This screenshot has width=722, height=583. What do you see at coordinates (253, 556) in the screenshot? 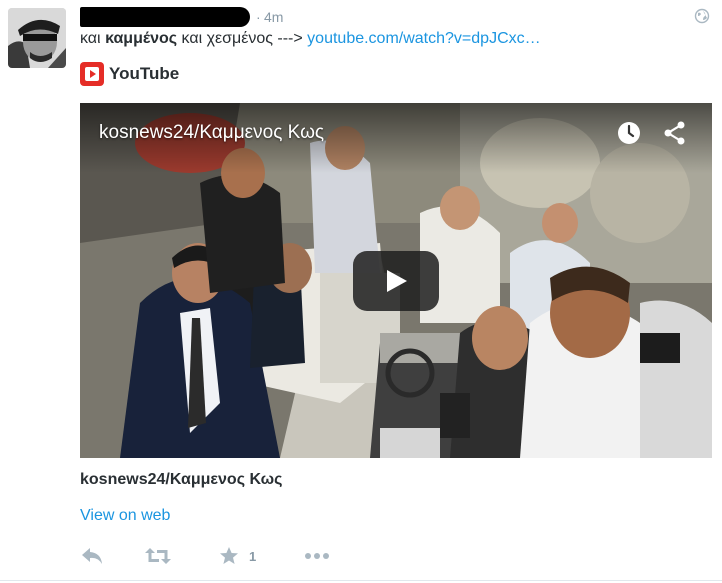
I see `favorite-count: 1` at bounding box center [253, 556].